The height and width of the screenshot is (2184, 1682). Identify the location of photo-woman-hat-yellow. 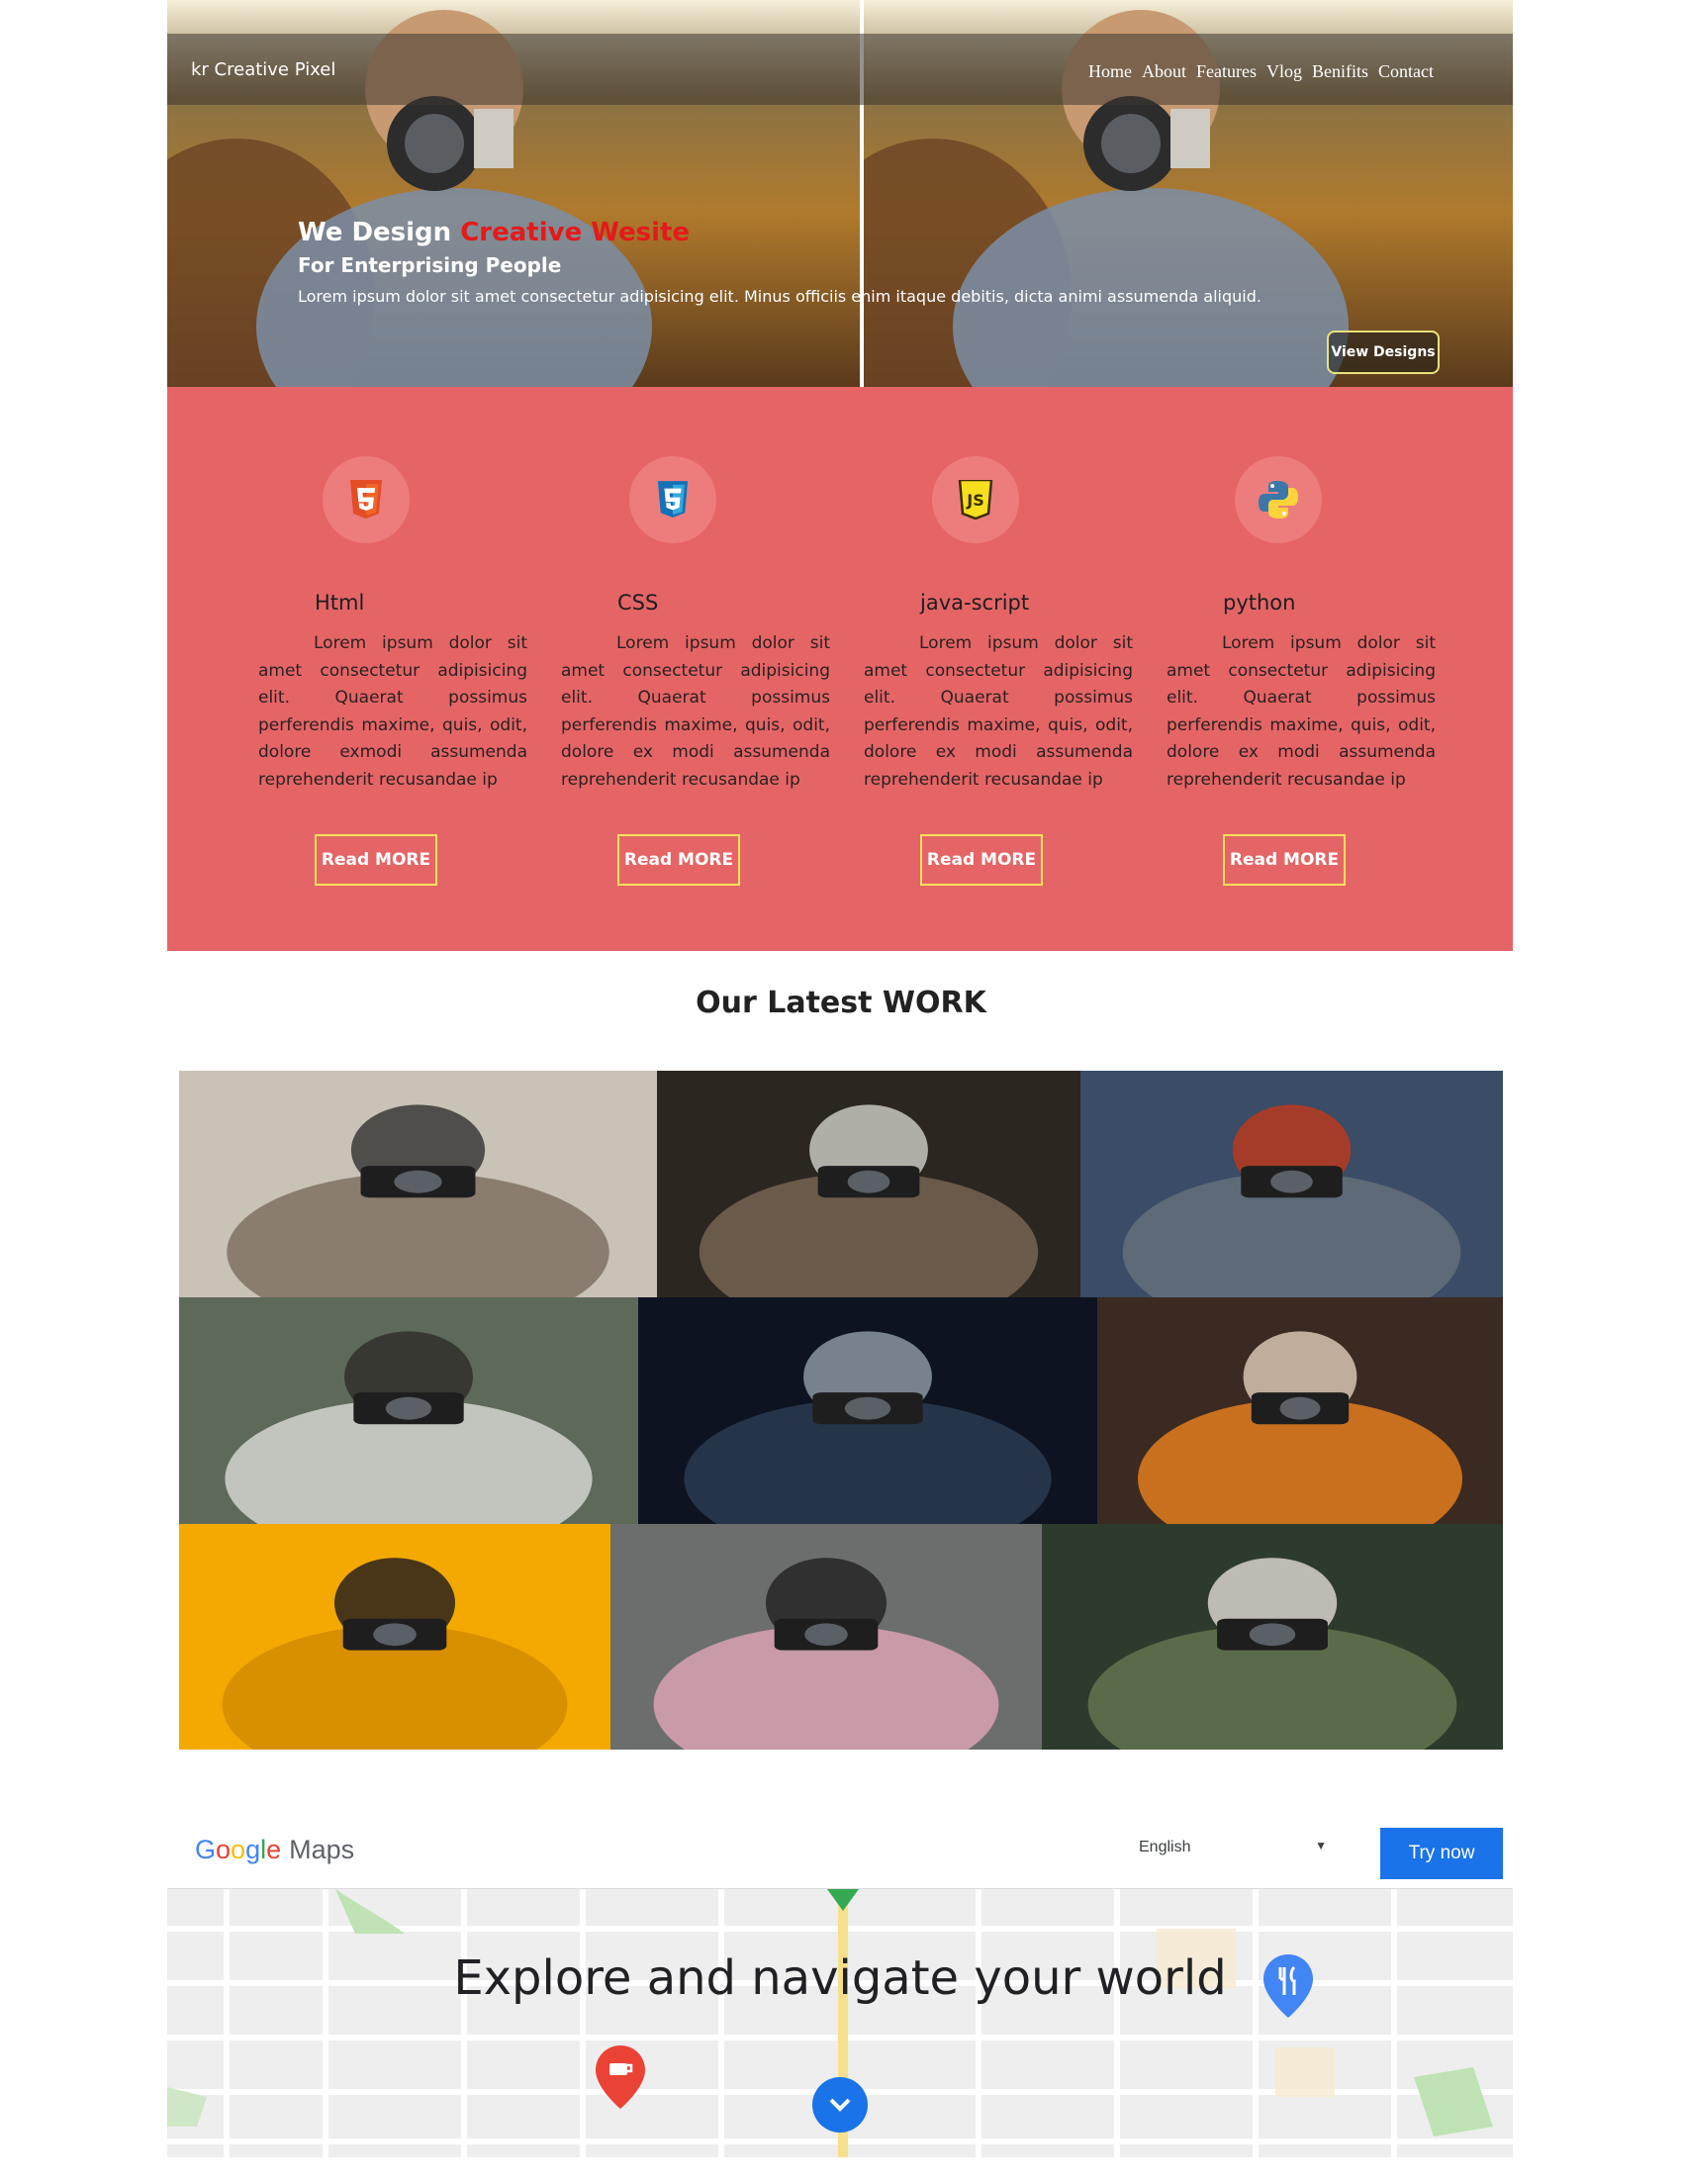
(394, 1637).